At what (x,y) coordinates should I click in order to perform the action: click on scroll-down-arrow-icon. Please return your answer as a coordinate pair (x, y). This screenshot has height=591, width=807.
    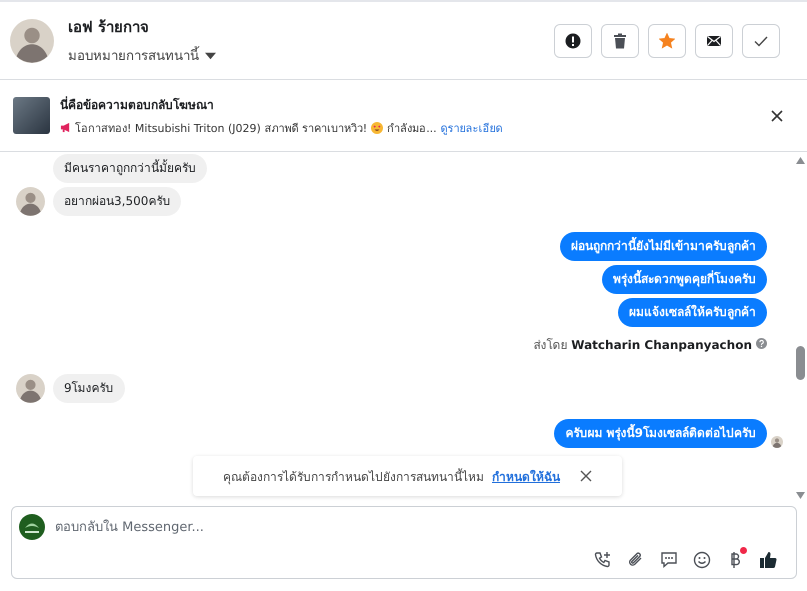
    Looking at the image, I should click on (800, 496).